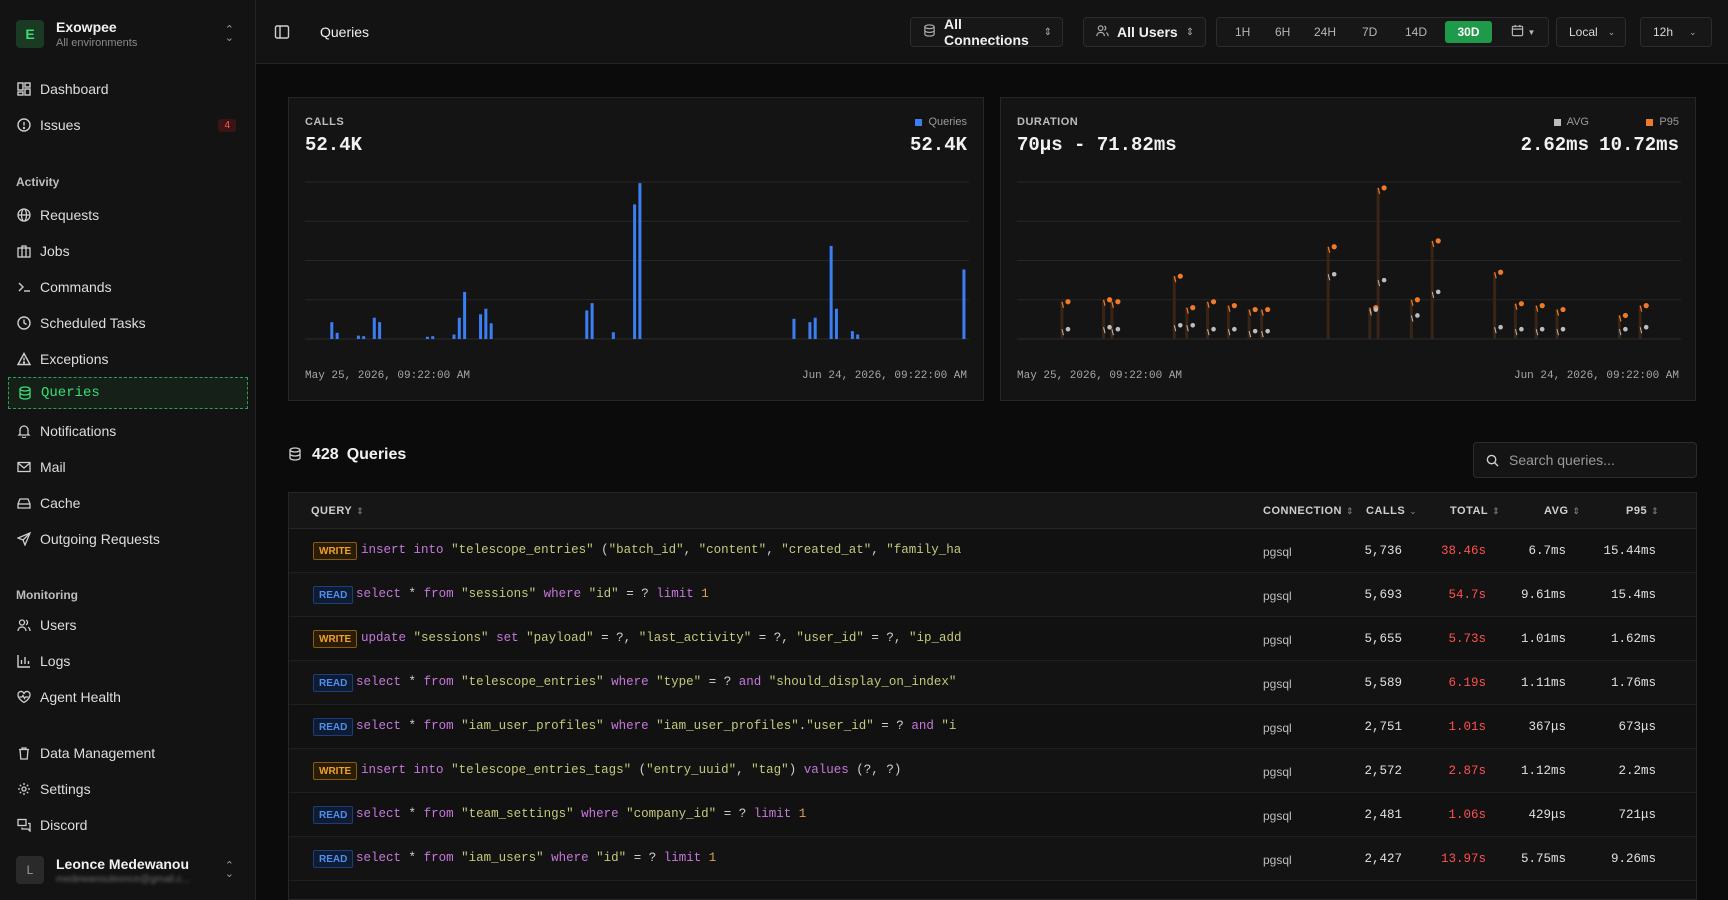 Image resolution: width=1728 pixels, height=900 pixels. Describe the element at coordinates (1543, 683) in the screenshot. I see `query-avg: 1.11ms` at that location.